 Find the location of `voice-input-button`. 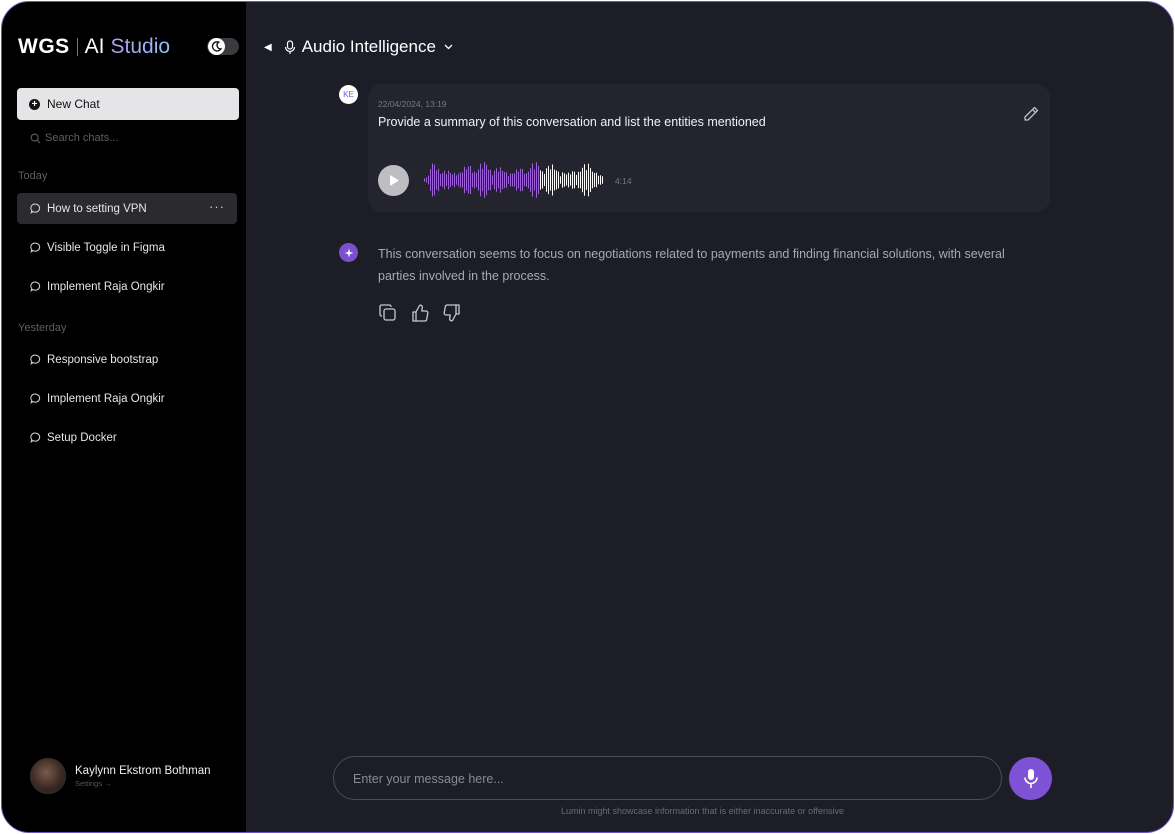

voice-input-button is located at coordinates (1030, 778).